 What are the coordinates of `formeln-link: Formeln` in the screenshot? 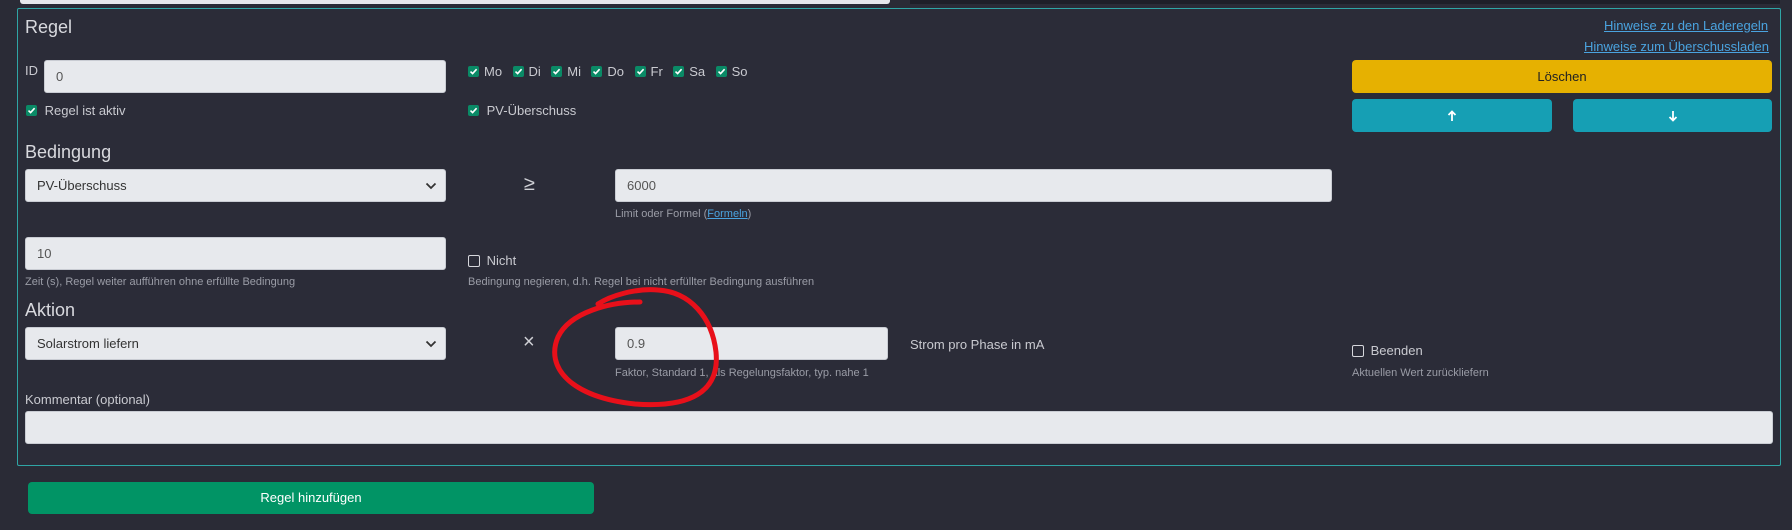 It's located at (727, 214).